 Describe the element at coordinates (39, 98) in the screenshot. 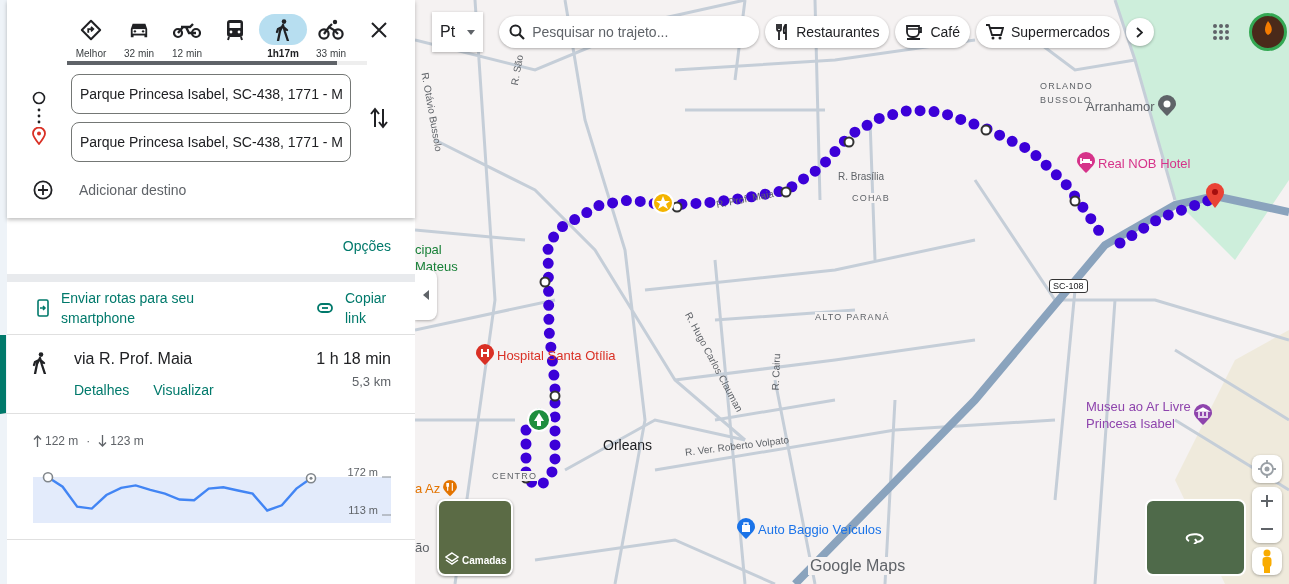

I see `origin-circle-icon` at that location.